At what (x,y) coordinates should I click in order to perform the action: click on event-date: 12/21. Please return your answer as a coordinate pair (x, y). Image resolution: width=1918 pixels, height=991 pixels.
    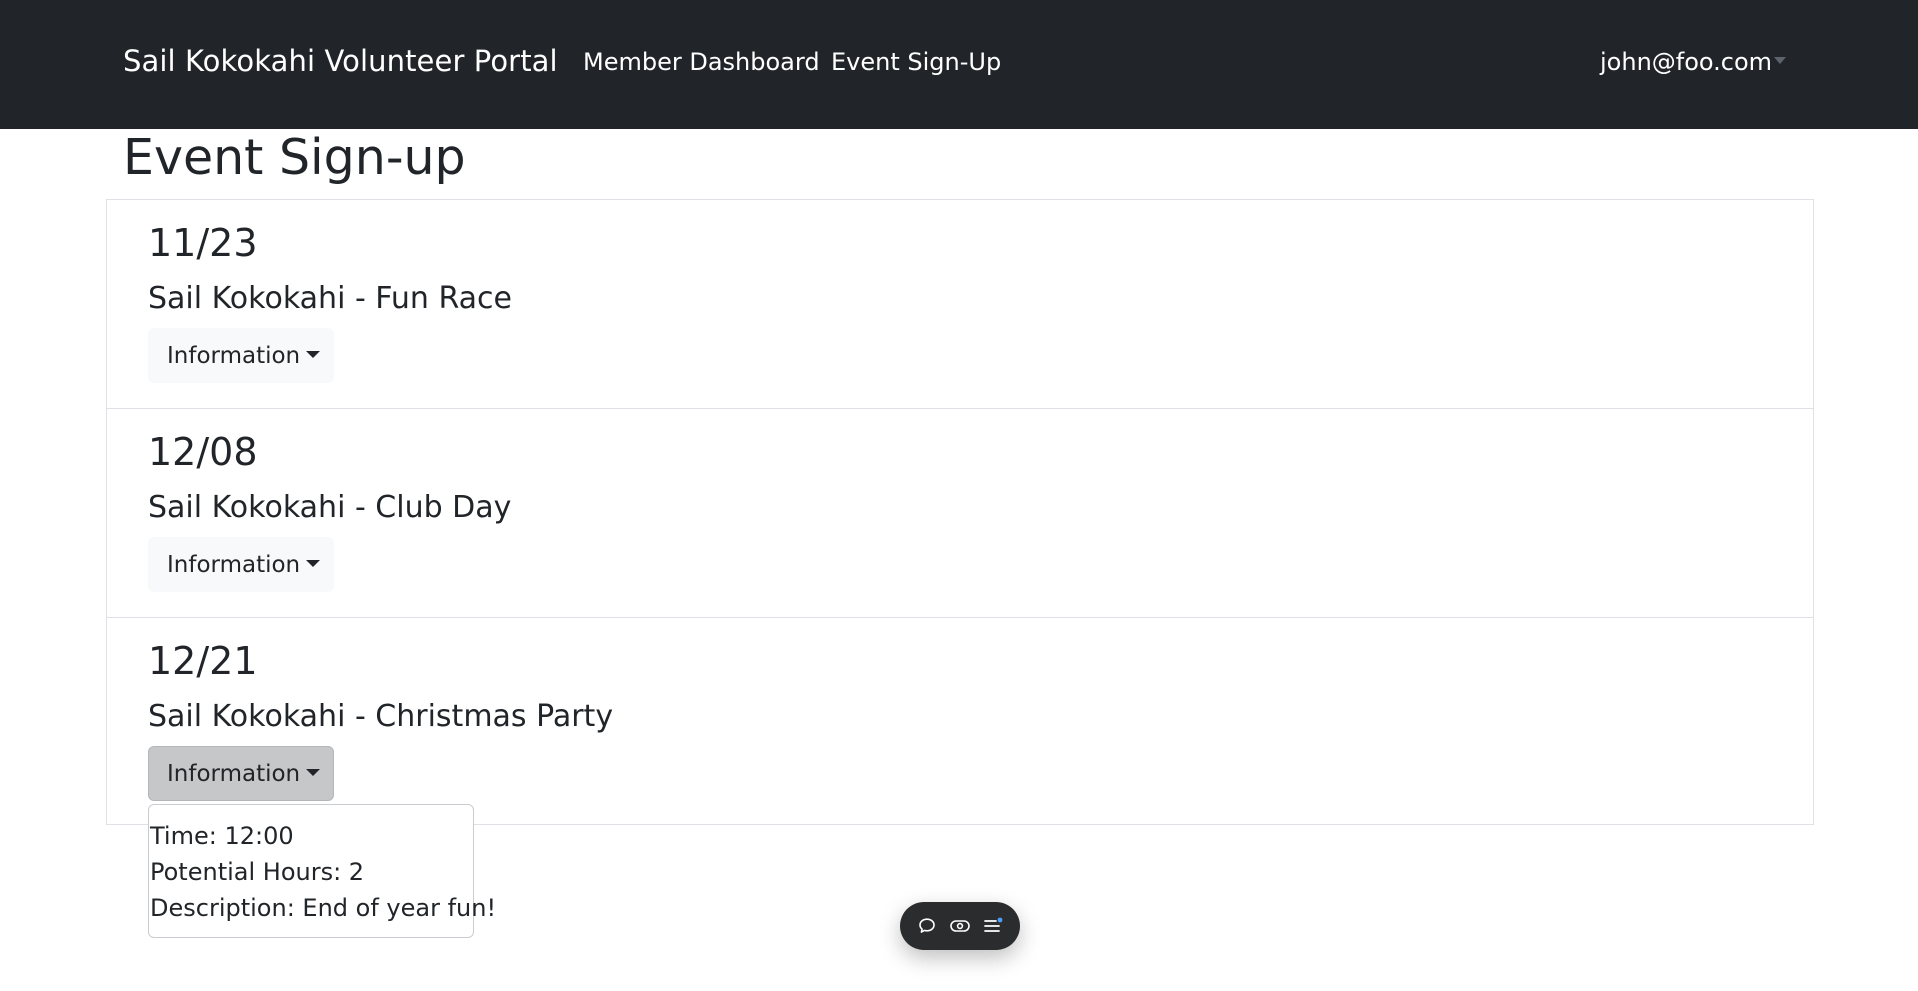
    Looking at the image, I should click on (203, 661).